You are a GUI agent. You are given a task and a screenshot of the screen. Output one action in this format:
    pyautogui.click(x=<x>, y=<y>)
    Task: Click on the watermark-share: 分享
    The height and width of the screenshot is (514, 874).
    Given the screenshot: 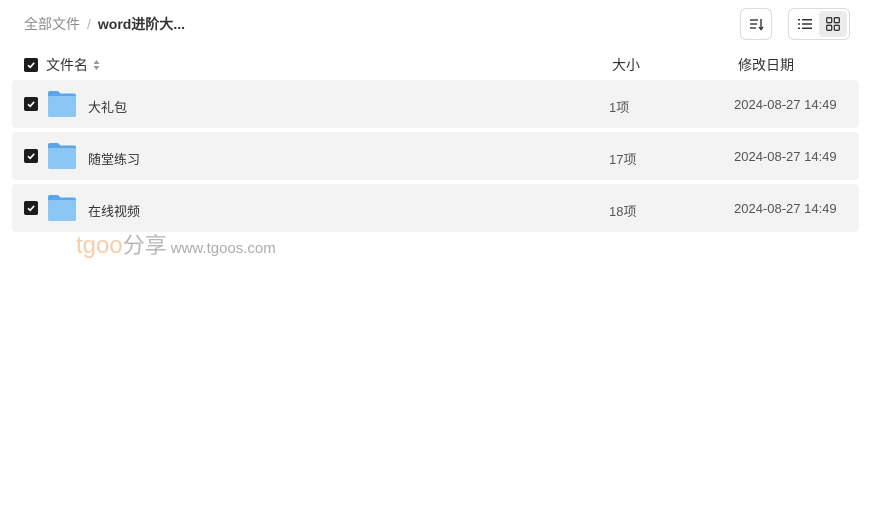 What is the action you would take?
    pyautogui.click(x=144, y=245)
    